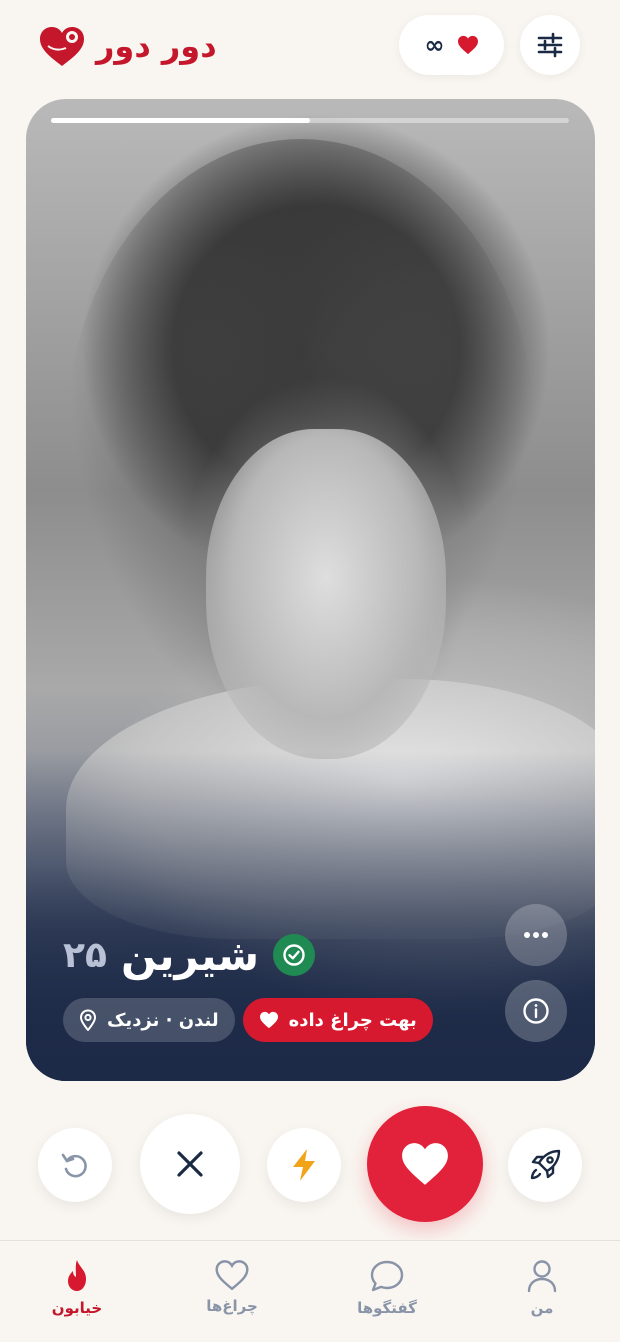 The image size is (620, 1342). I want to click on photo-progress-track, so click(310, 120).